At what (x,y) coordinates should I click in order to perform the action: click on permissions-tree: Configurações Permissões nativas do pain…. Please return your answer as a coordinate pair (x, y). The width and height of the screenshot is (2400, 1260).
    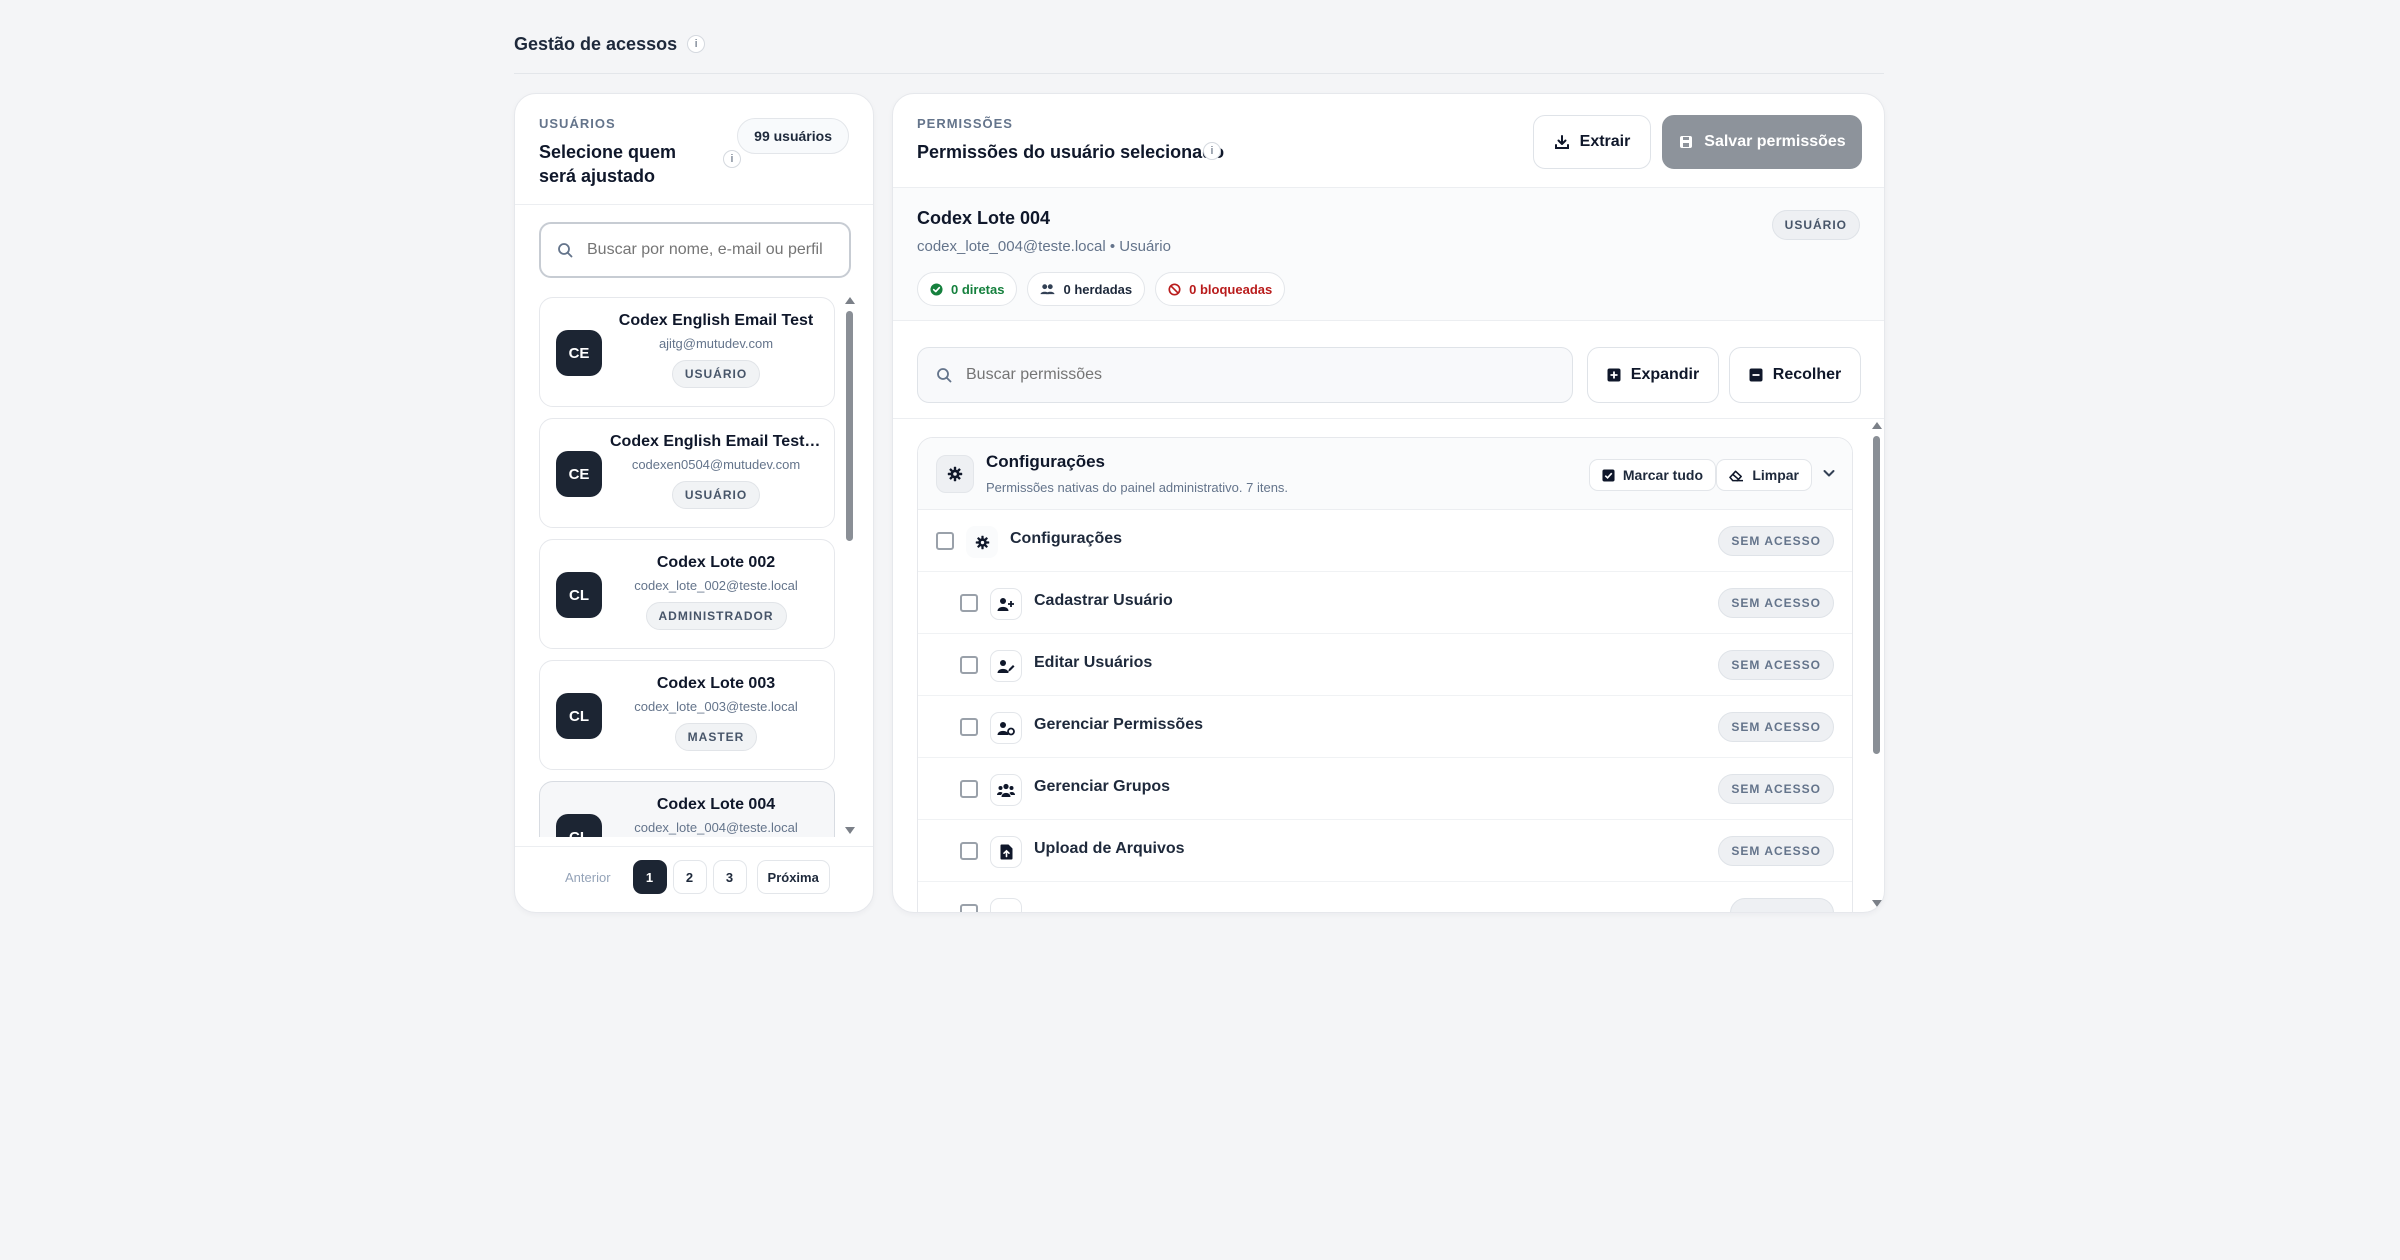
    Looking at the image, I should click on (1385, 674).